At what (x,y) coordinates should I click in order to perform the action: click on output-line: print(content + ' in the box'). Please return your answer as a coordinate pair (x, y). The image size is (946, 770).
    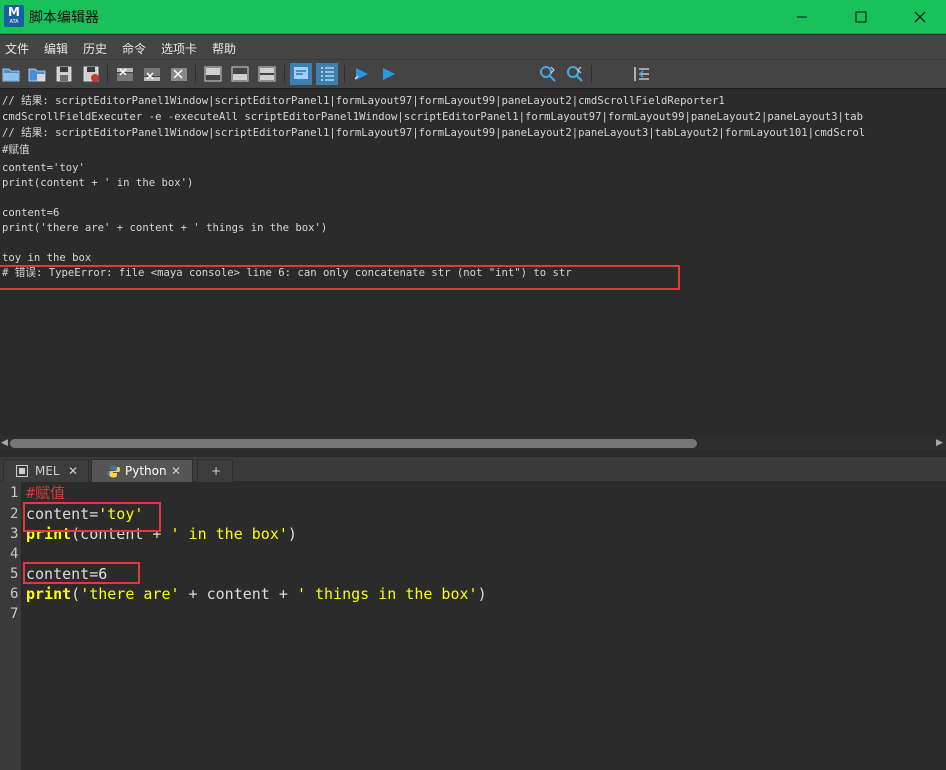
    Looking at the image, I should click on (98, 183).